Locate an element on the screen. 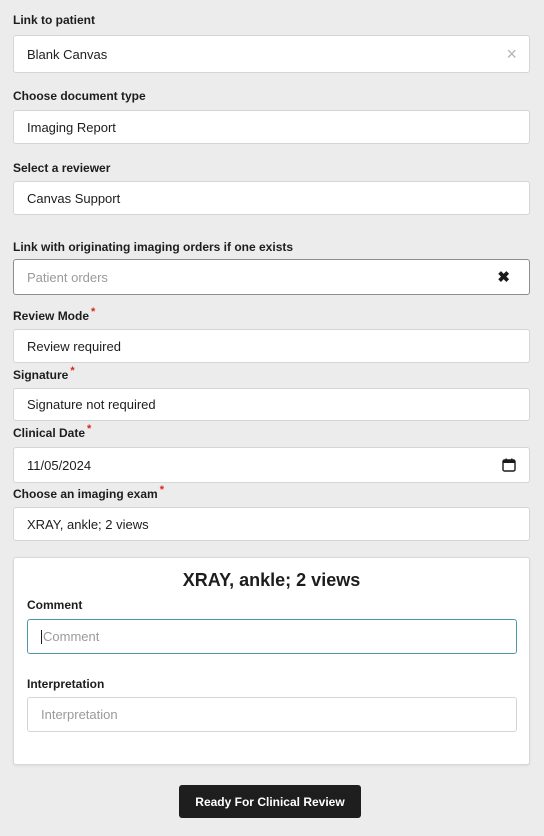  reviewer-label: Select a reviewer is located at coordinates (62, 168).